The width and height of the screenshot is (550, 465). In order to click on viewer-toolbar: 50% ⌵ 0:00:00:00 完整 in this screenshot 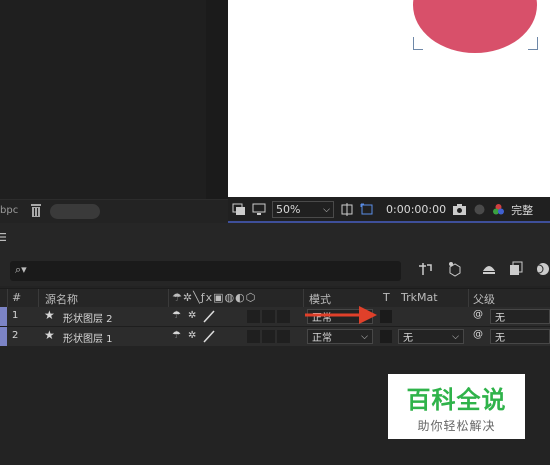, I will do `click(389, 209)`.